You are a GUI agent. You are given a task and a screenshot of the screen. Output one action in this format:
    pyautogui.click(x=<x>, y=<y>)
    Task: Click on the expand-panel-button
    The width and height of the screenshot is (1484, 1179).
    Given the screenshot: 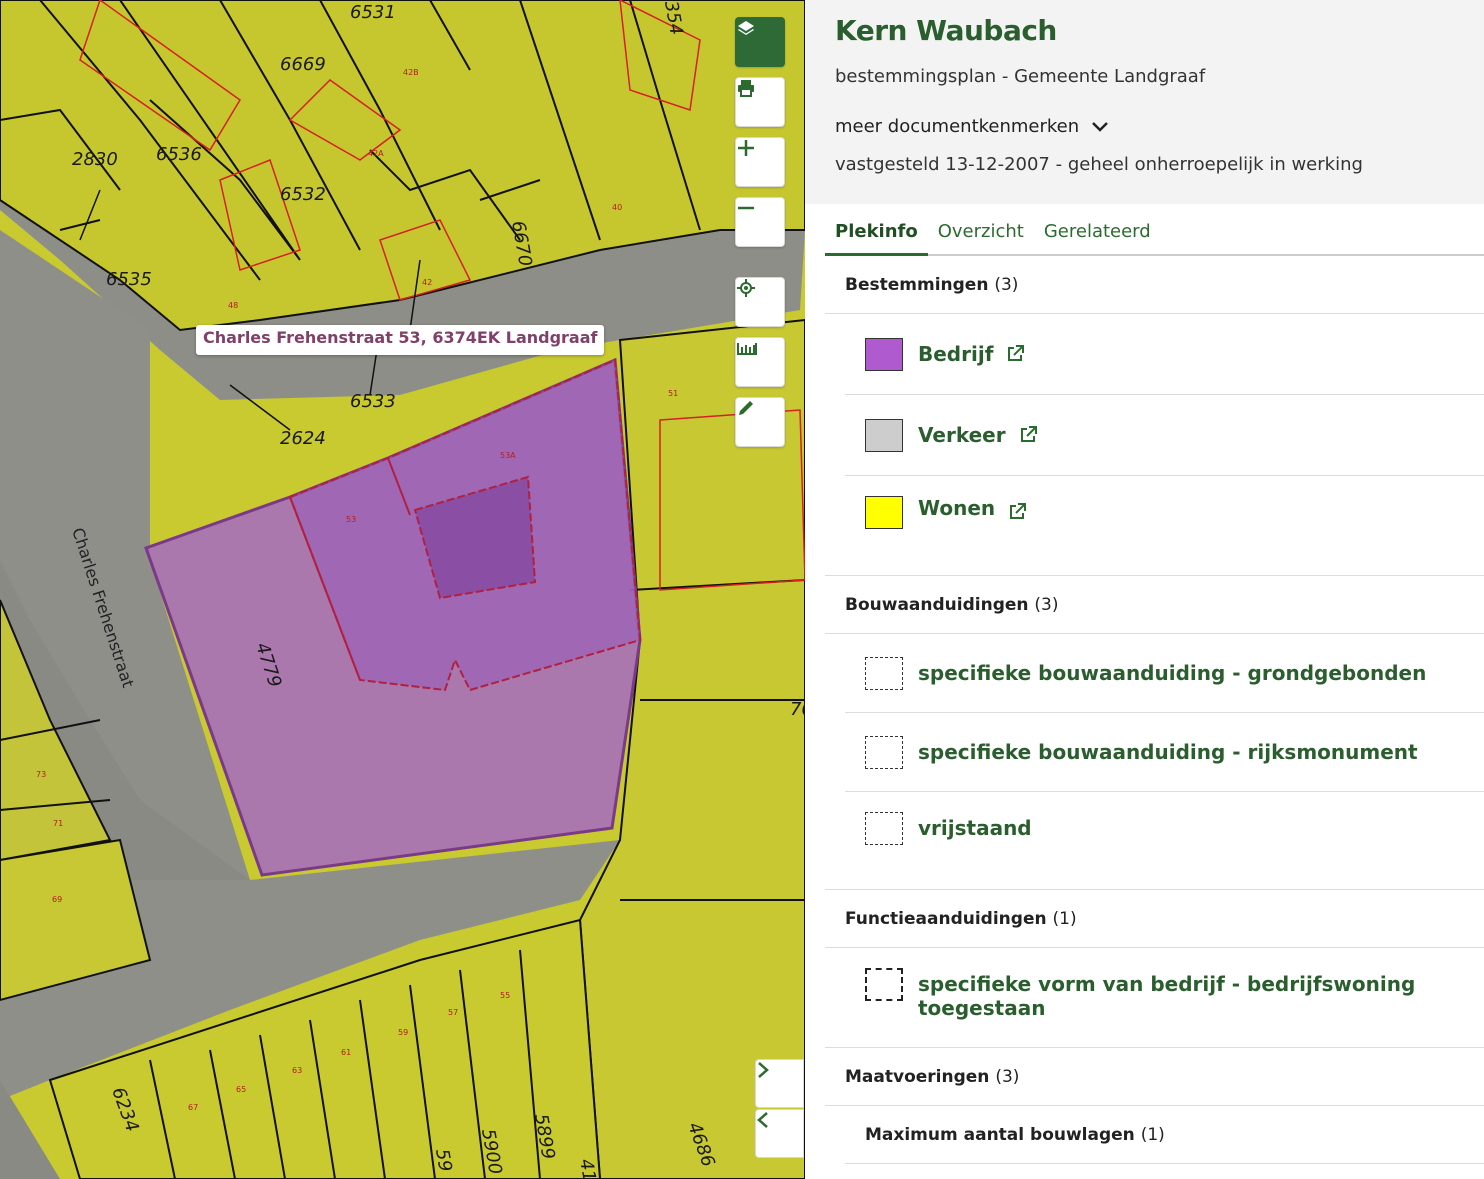 What is the action you would take?
    pyautogui.click(x=779, y=1083)
    